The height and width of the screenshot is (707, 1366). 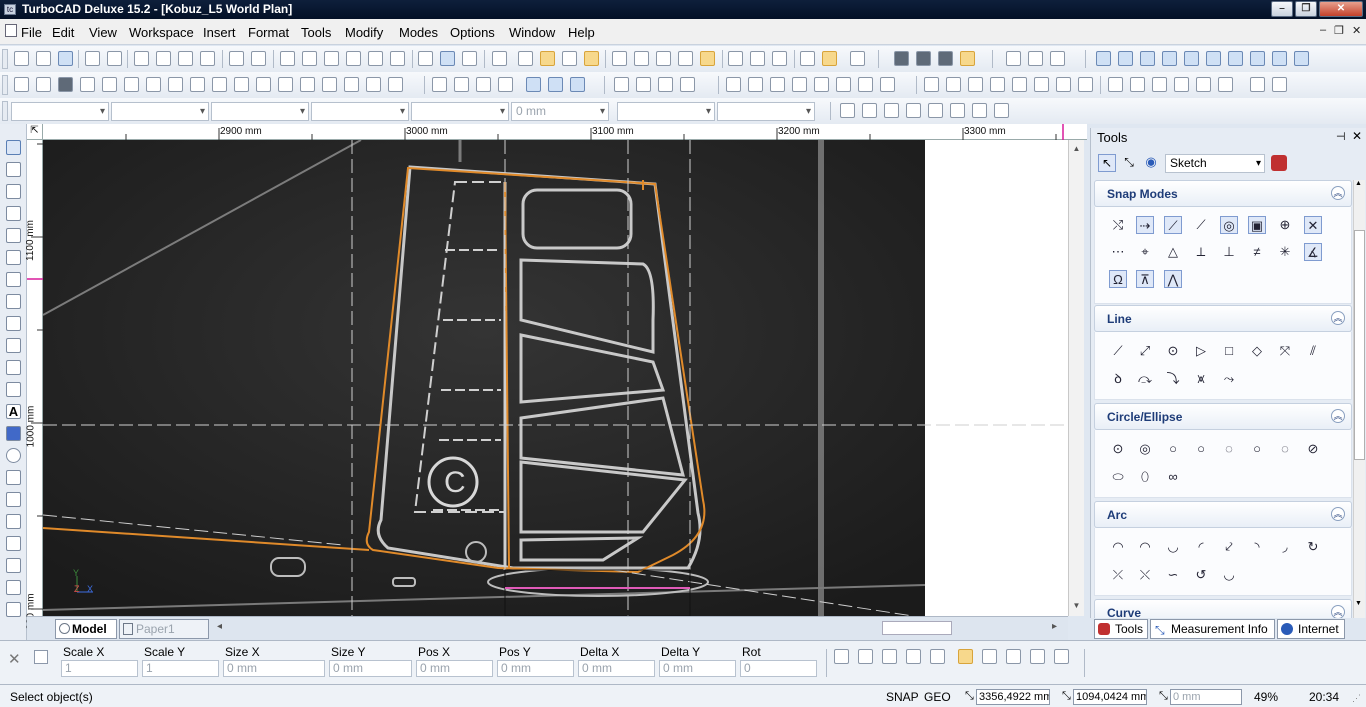 I want to click on minimize-icon: –, so click(x=1282, y=9).